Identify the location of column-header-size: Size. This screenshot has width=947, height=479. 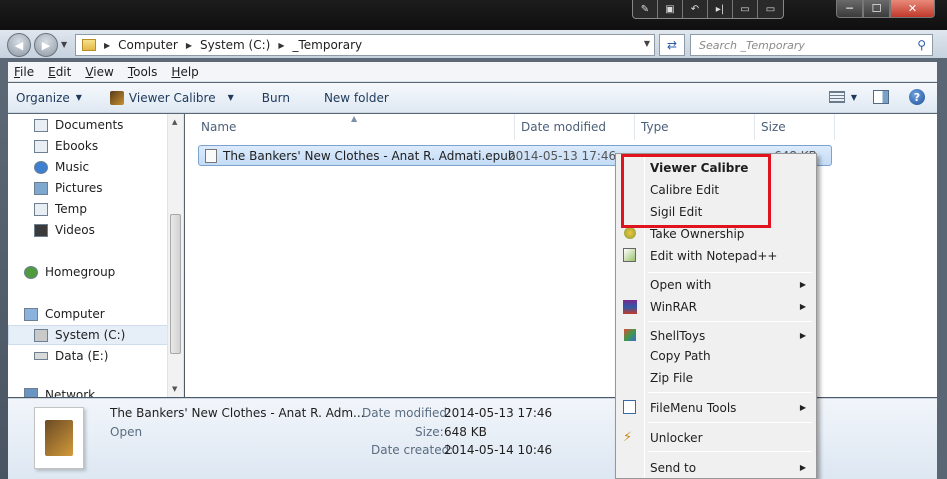
(795, 127).